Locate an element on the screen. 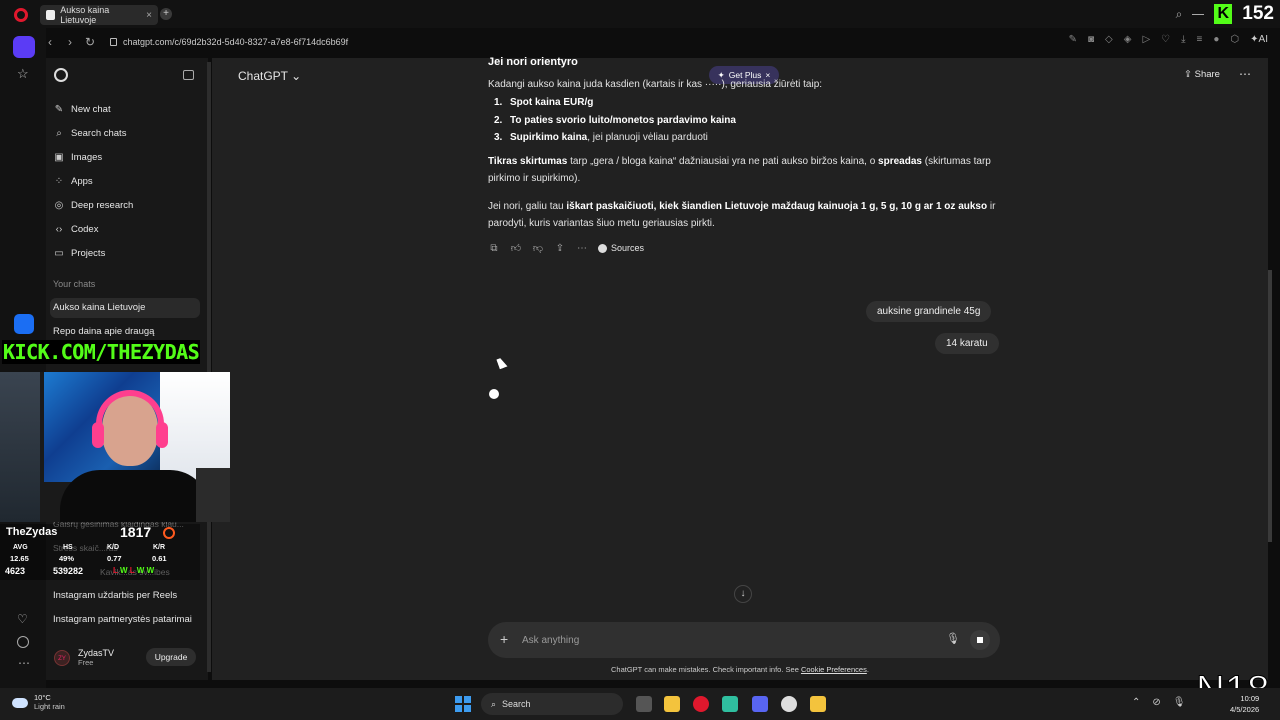 This screenshot has height=720, width=1280. opera-logo-icon is located at coordinates (21, 15).